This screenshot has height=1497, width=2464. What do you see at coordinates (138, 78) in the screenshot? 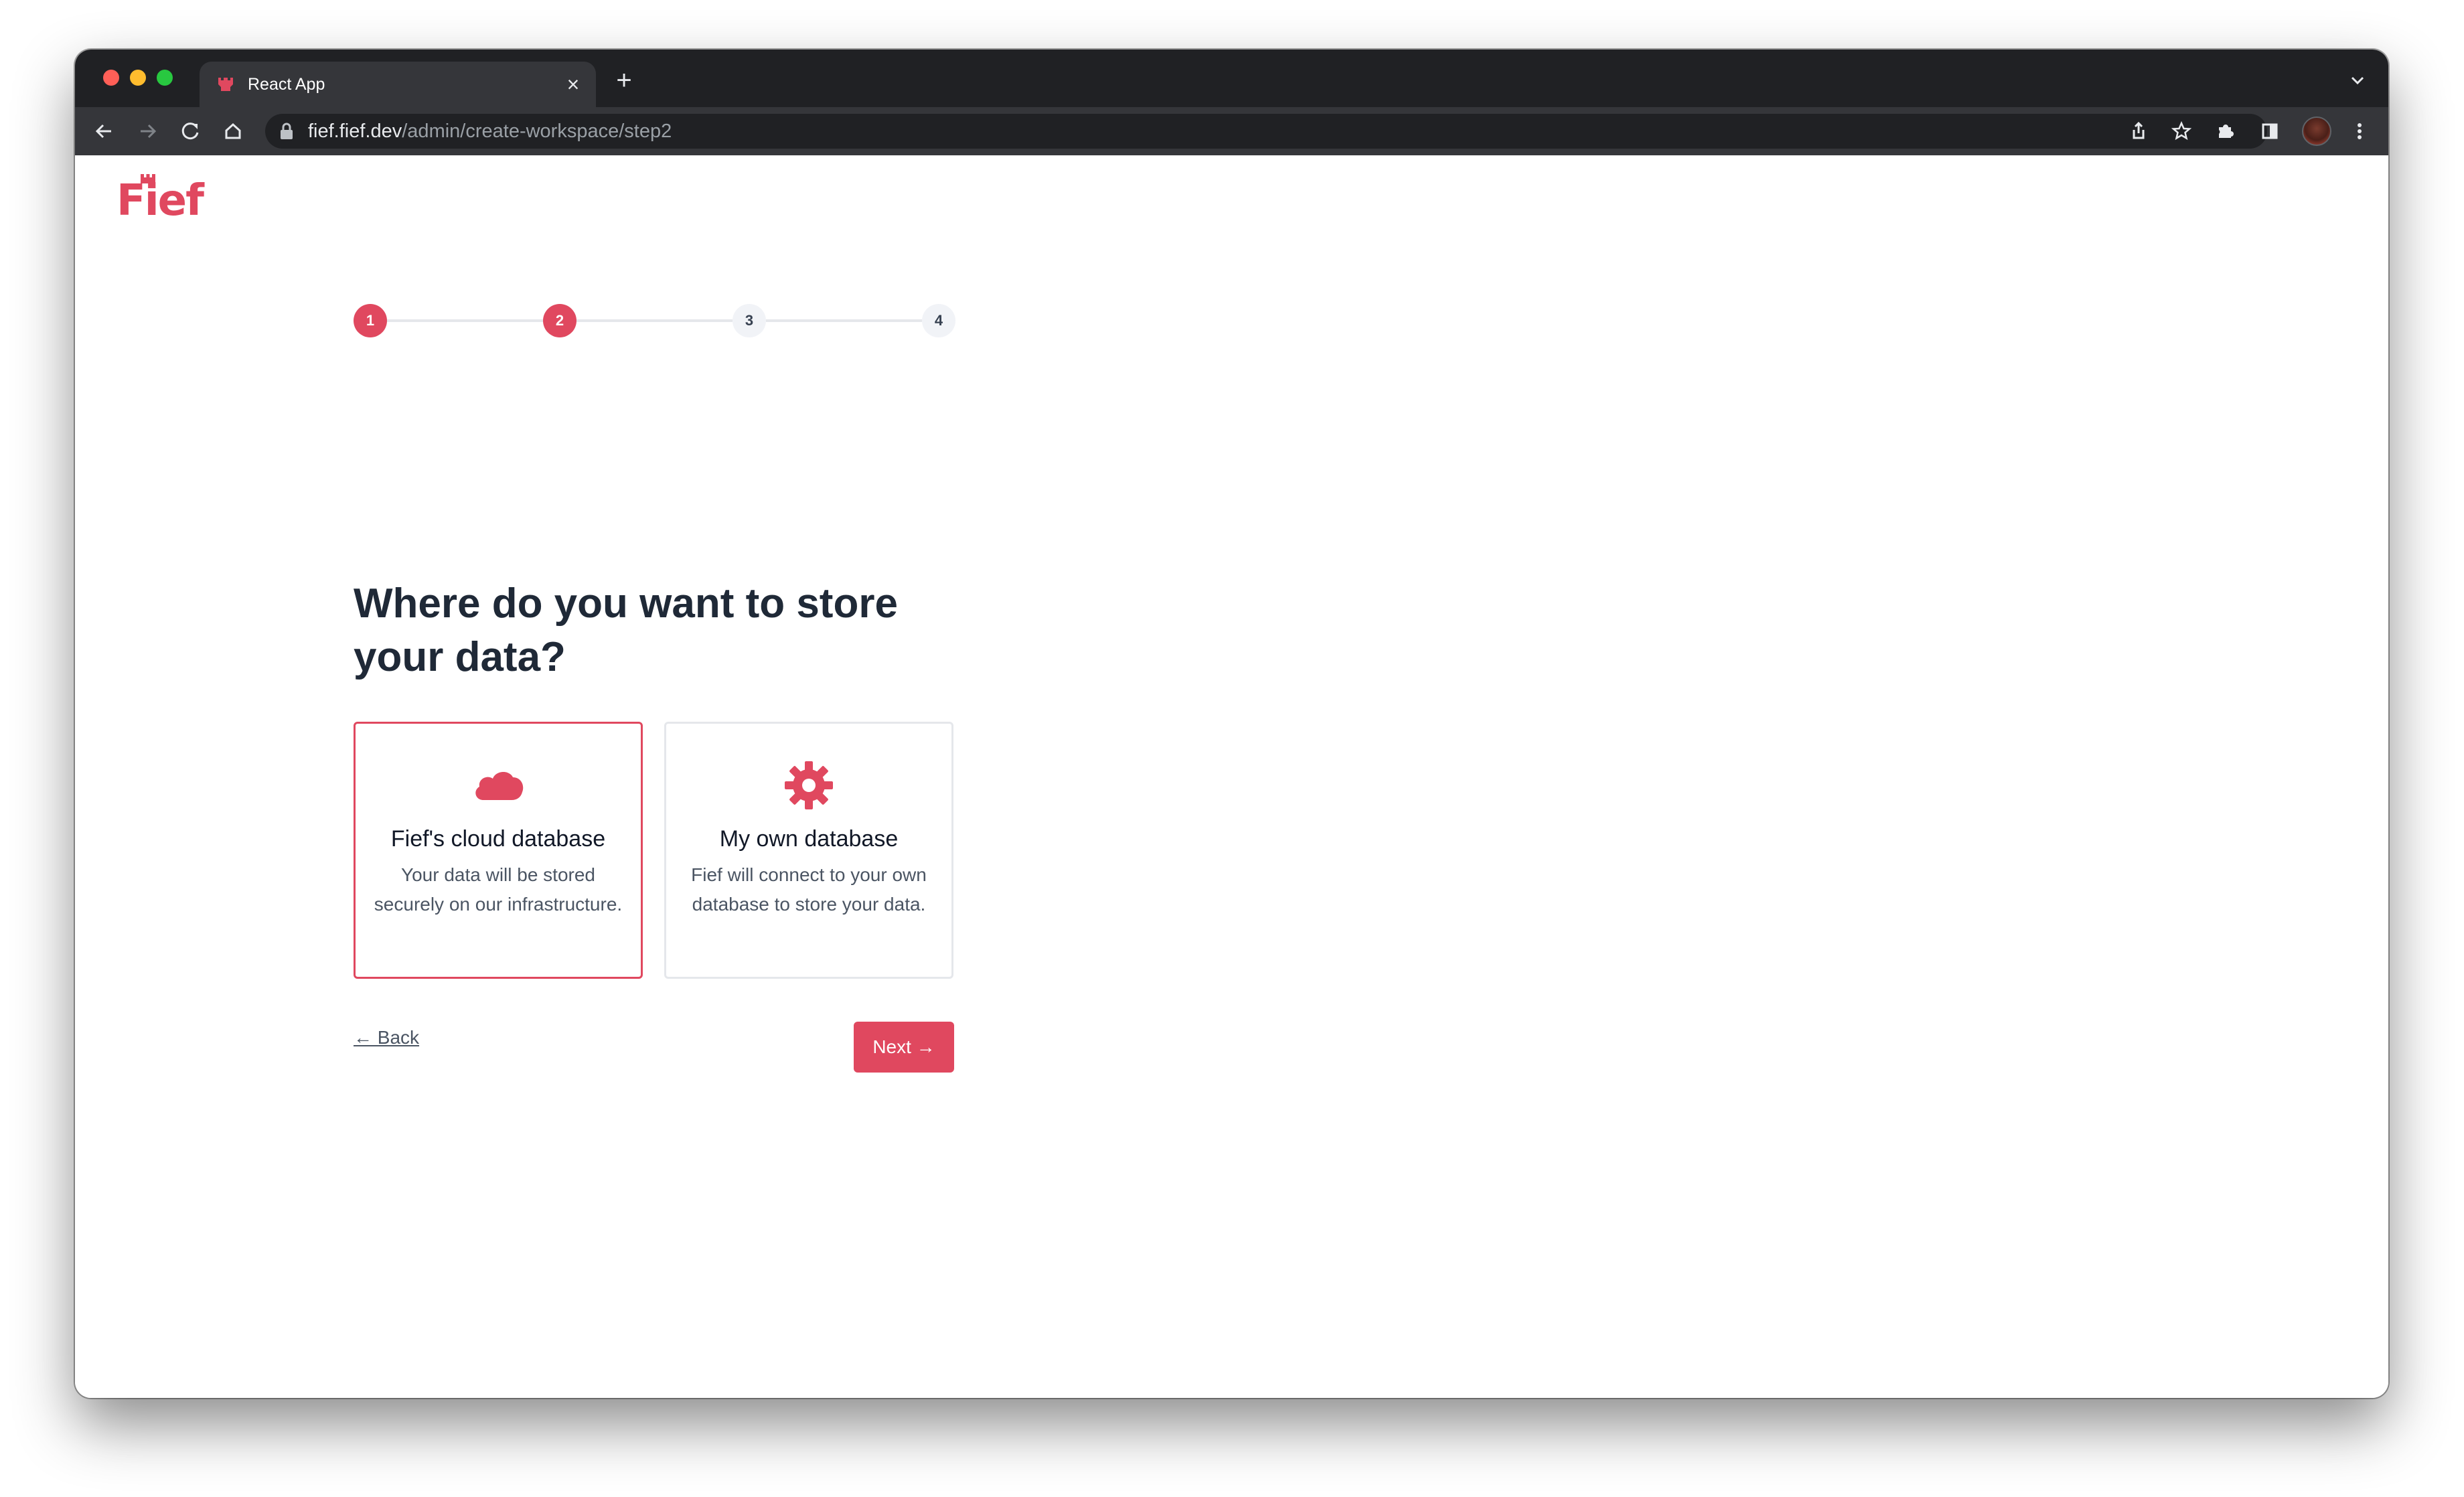
I see `minimize-window-button` at bounding box center [138, 78].